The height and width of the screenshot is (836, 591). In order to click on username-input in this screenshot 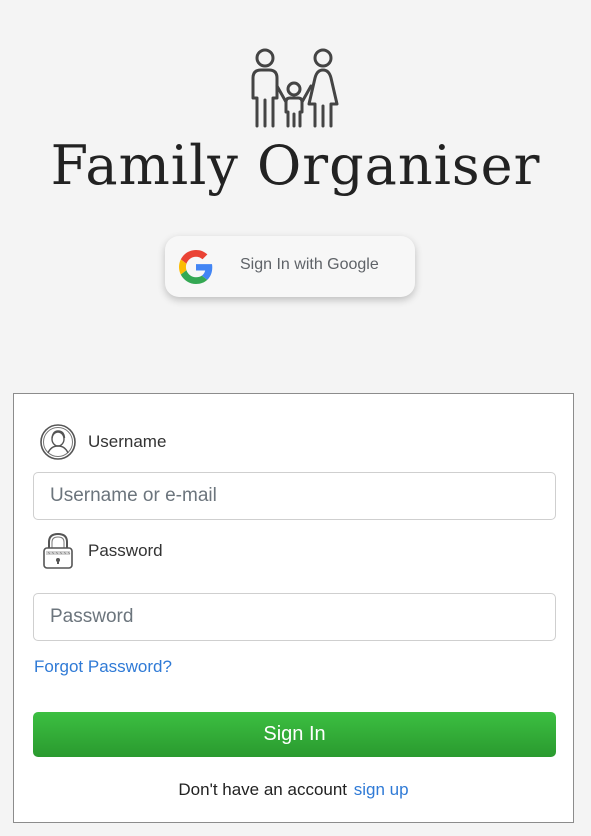, I will do `click(294, 496)`.